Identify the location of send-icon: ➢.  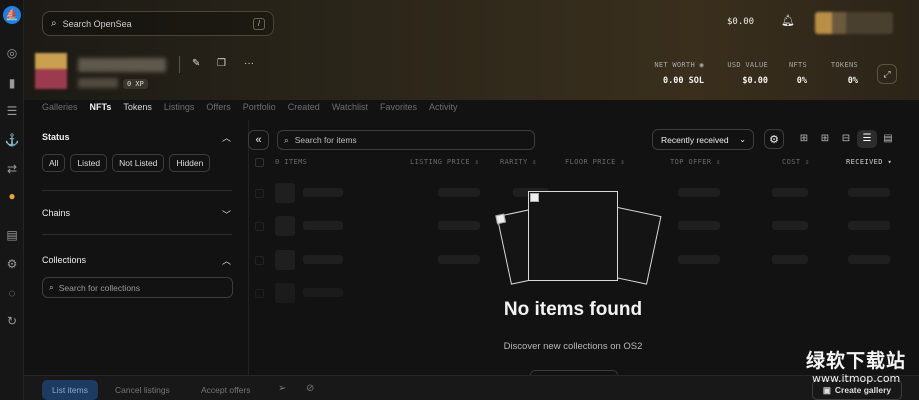
(282, 388).